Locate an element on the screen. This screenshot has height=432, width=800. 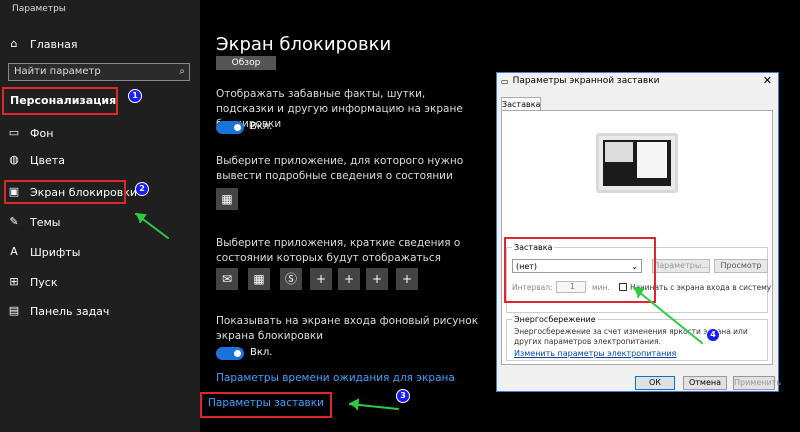
arrow-screensaver-group is located at coordinates (668, 315).